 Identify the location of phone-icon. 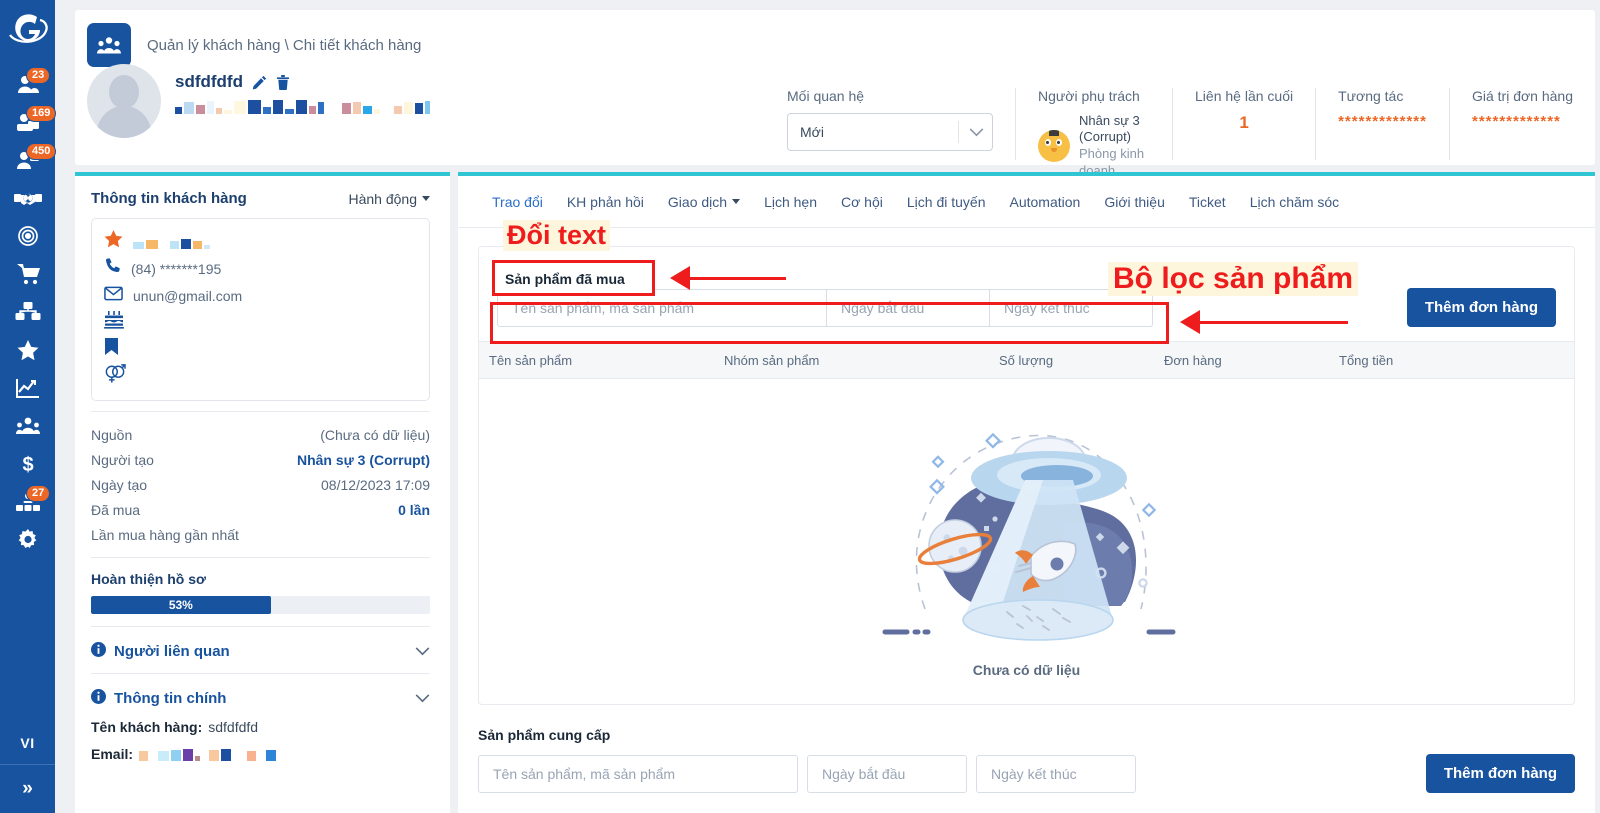
(112, 268).